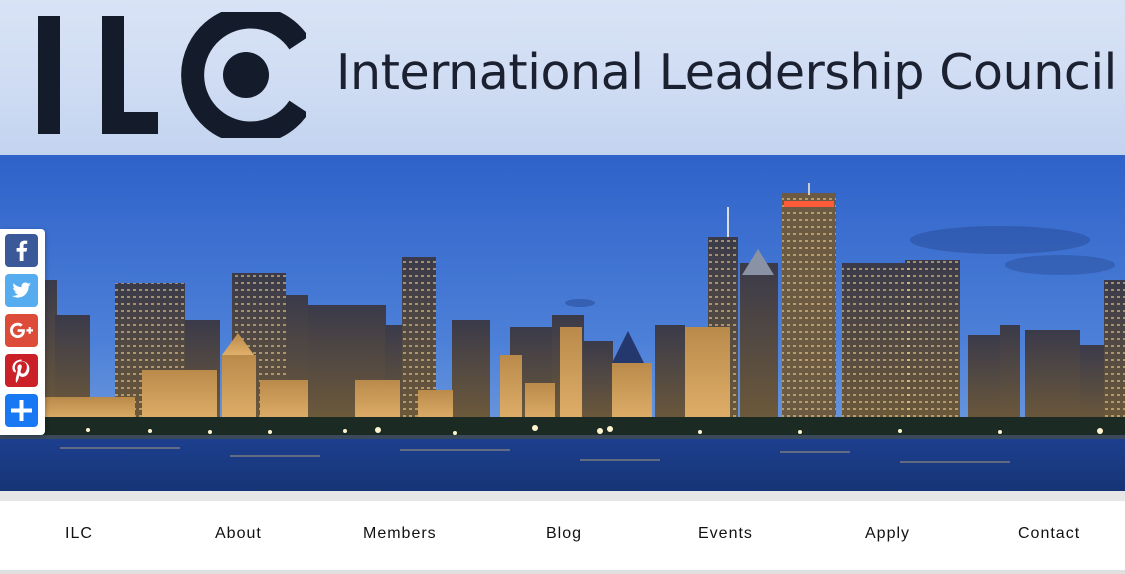 The height and width of the screenshot is (574, 1125). I want to click on more-share-button, so click(21, 410).